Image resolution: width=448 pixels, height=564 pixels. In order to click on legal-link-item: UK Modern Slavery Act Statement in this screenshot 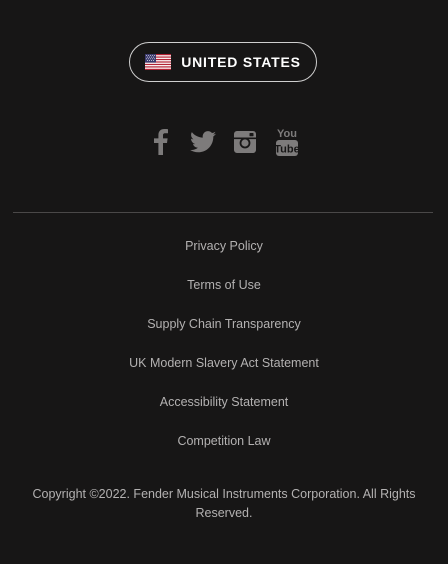, I will do `click(224, 372)`.